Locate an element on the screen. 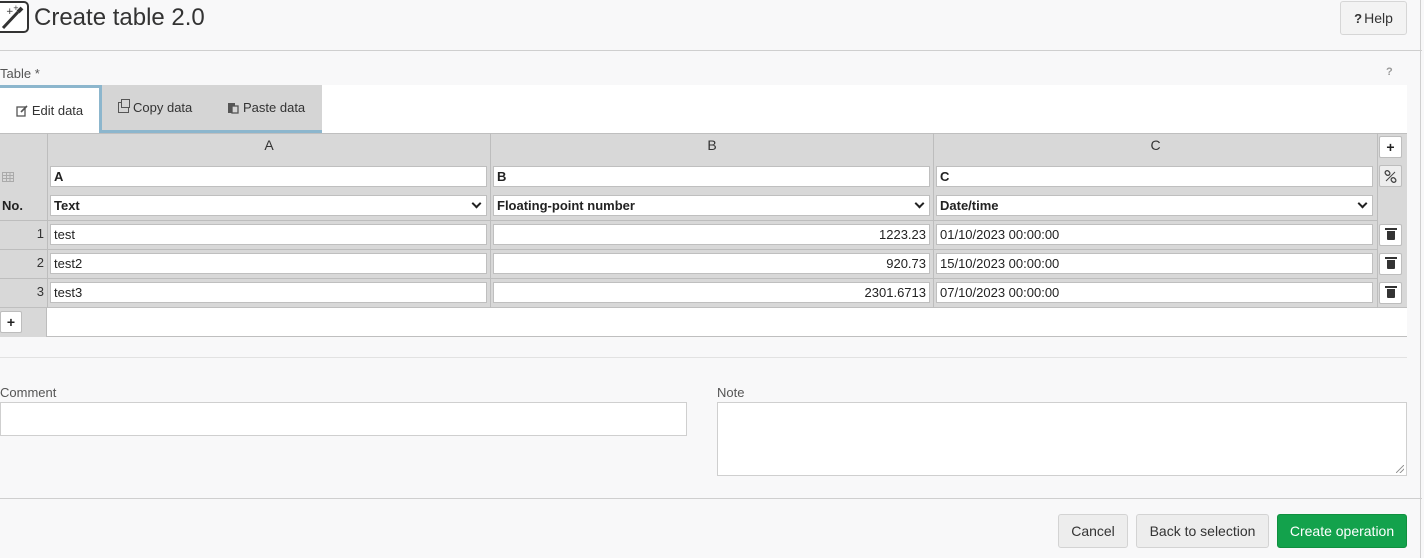  column-name-input-b: B is located at coordinates (711, 176).